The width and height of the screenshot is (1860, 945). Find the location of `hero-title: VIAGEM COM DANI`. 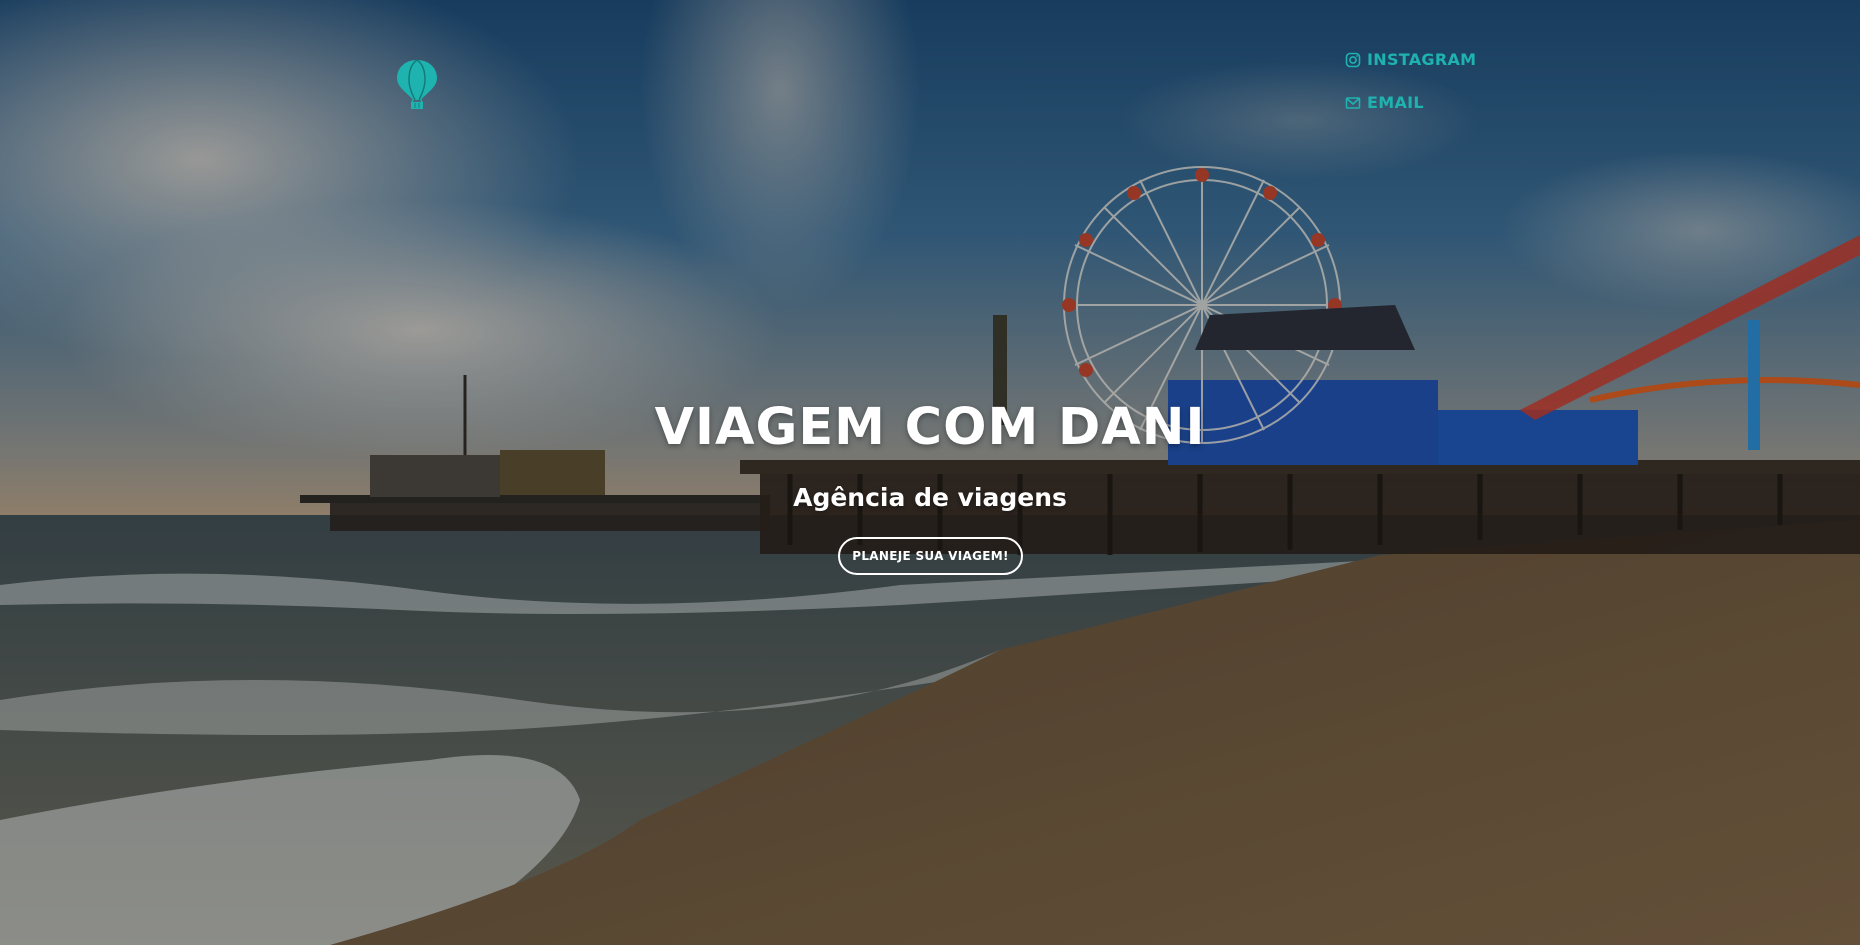

hero-title: VIAGEM COM DANI is located at coordinates (930, 427).